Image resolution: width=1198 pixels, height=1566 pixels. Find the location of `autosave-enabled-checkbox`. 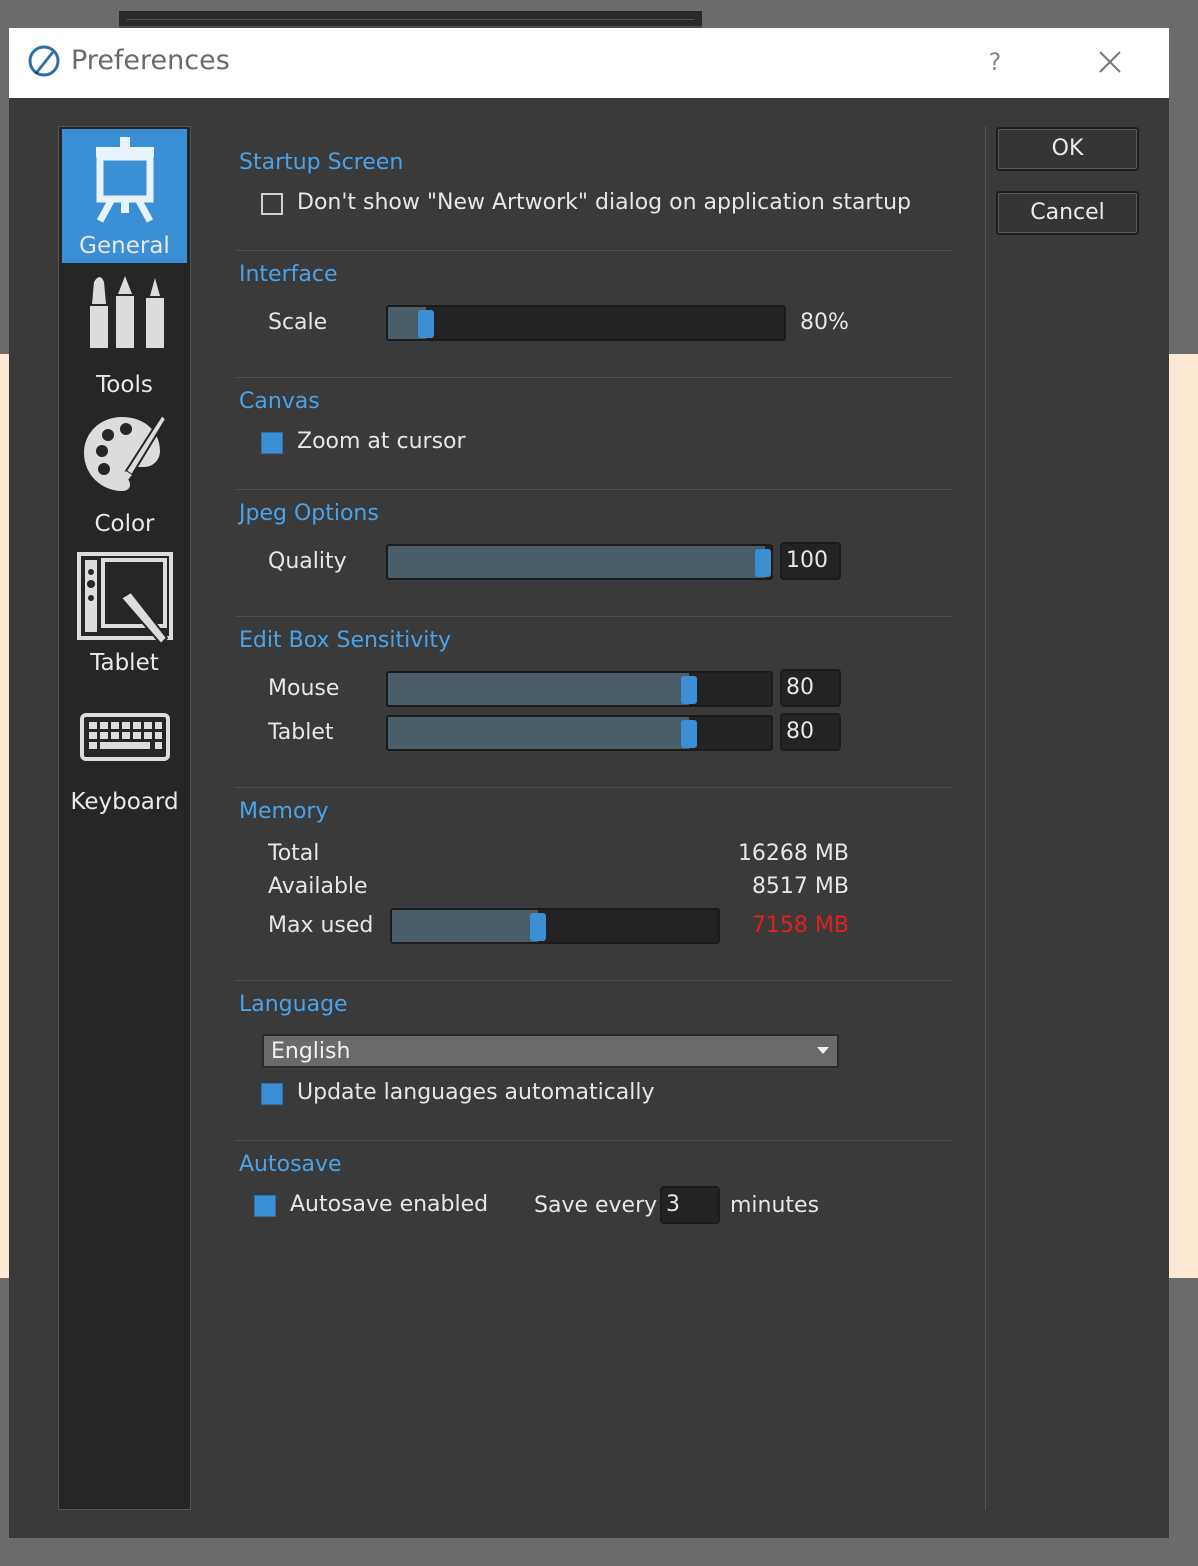

autosave-enabled-checkbox is located at coordinates (265, 1206).